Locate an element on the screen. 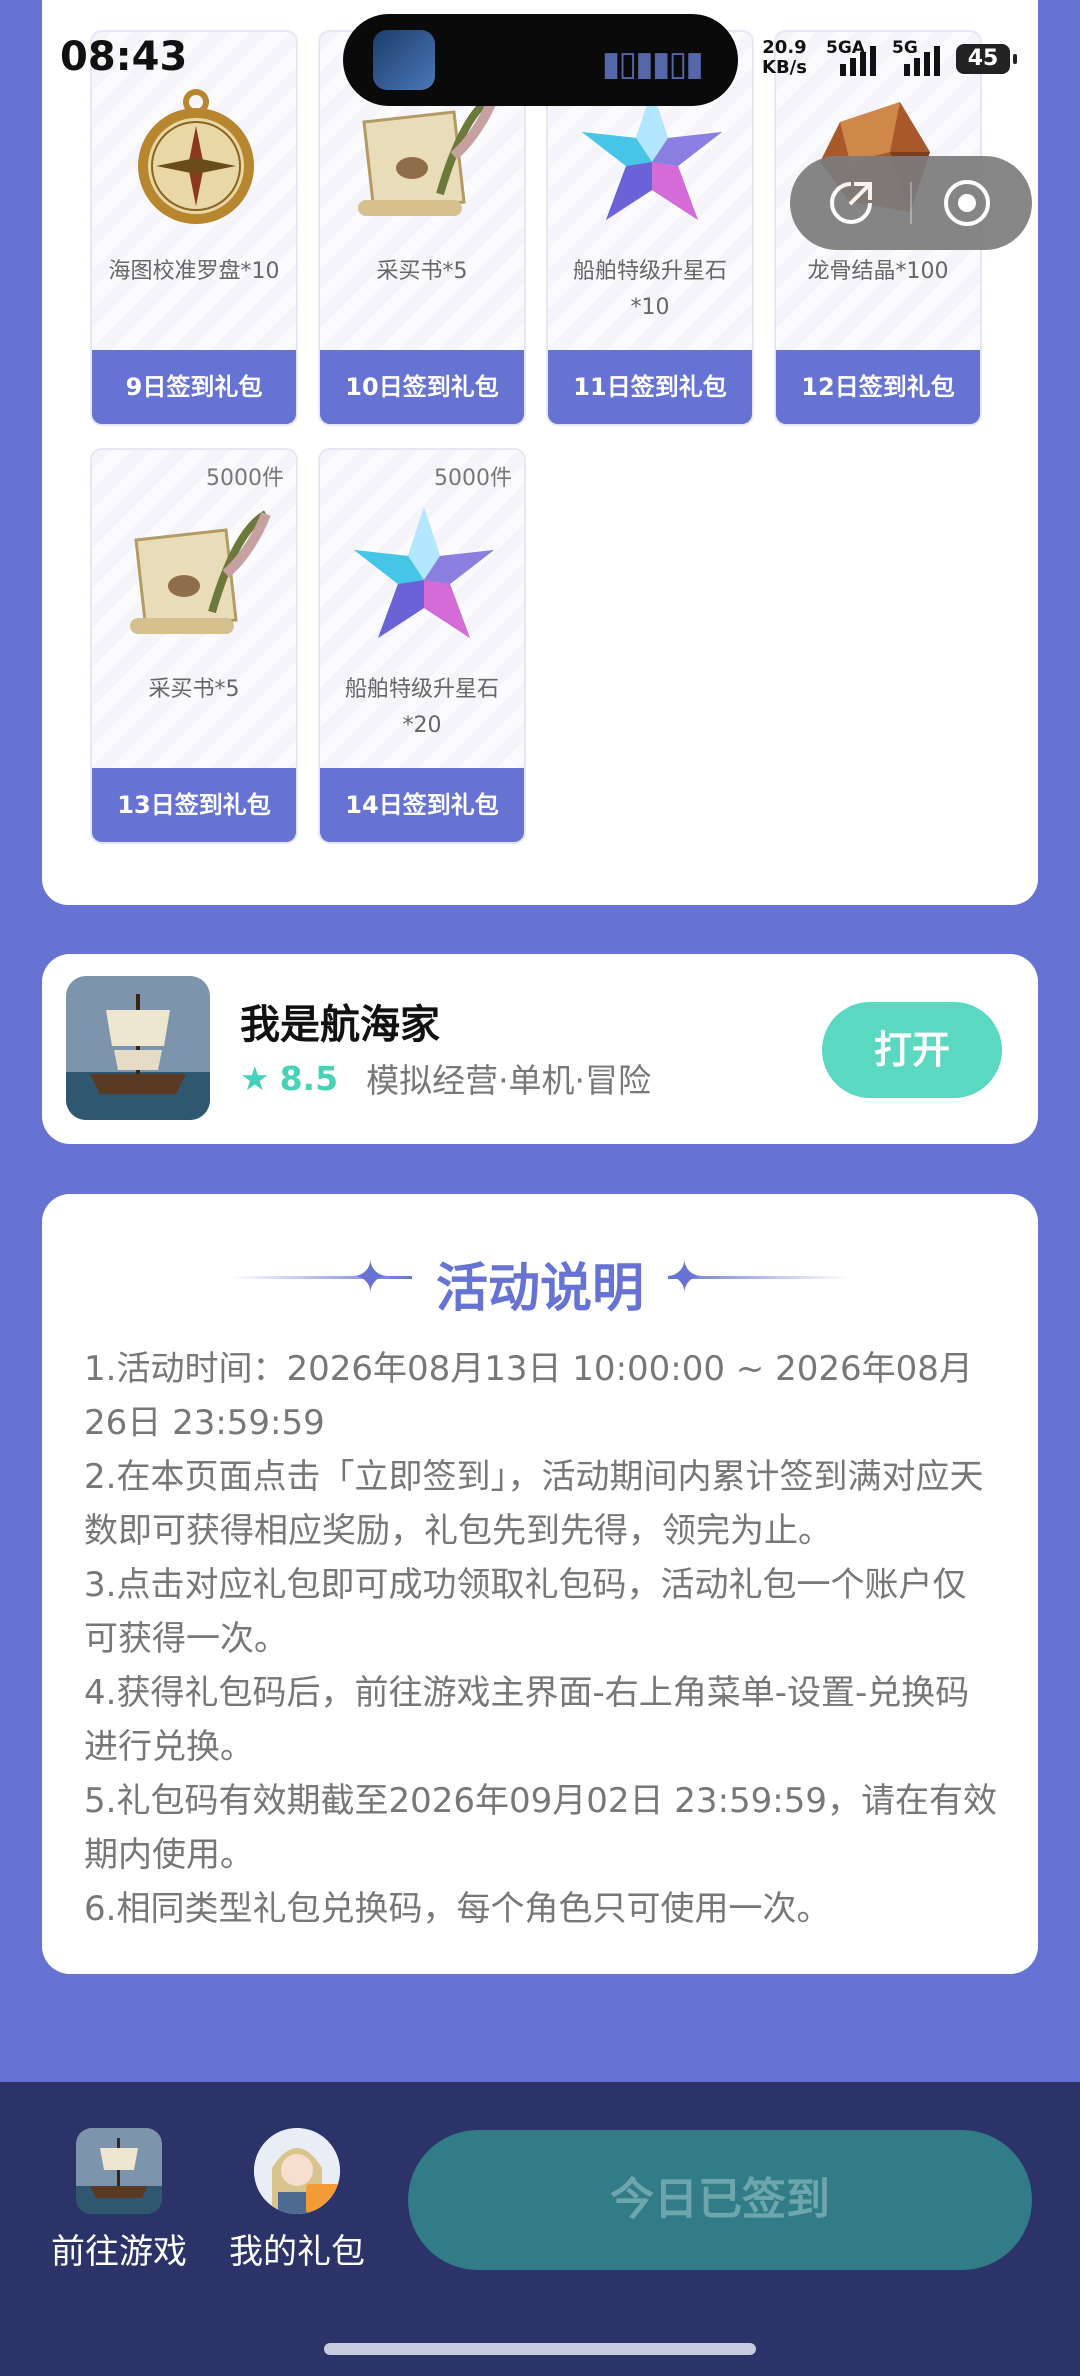 The height and width of the screenshot is (2376, 1080). open-game-button: 打开 is located at coordinates (912, 1050).